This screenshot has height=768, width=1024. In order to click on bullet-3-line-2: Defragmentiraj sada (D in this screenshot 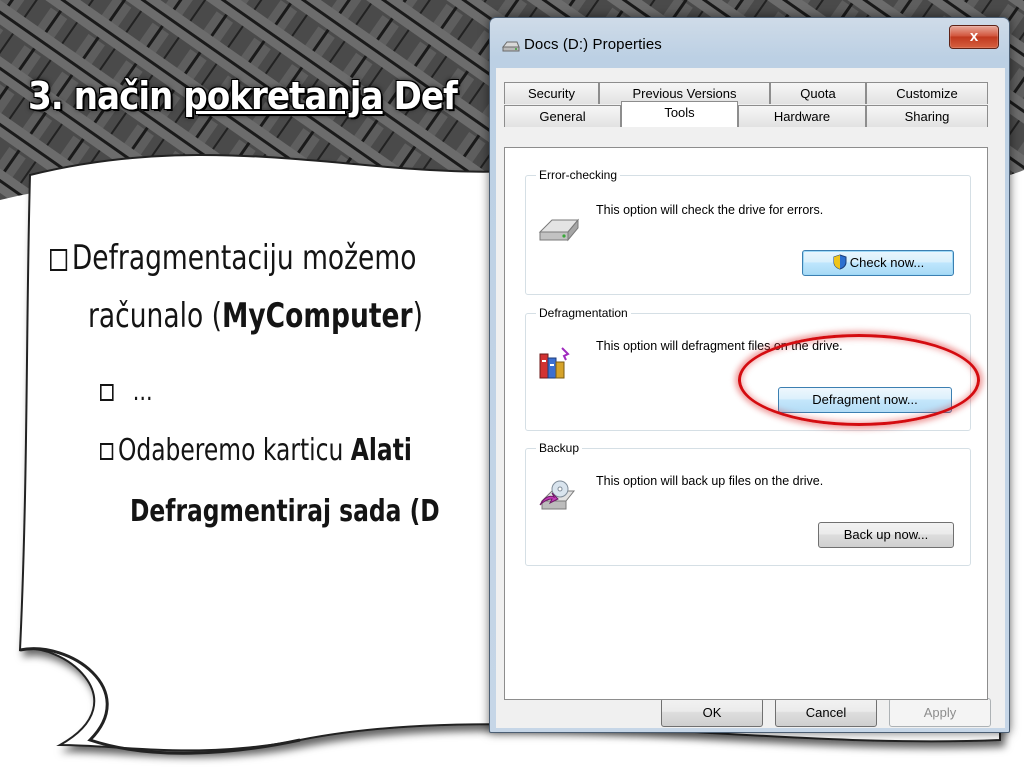, I will do `click(285, 511)`.